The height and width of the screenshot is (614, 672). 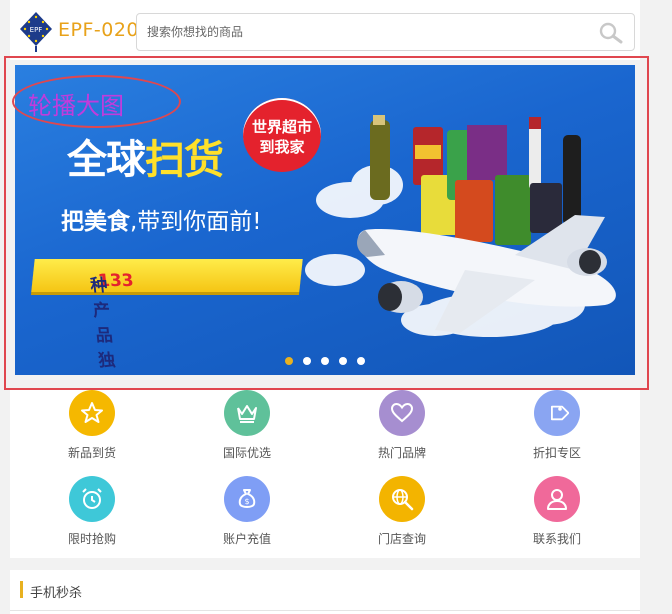 I want to click on search-box, so click(x=385, y=32).